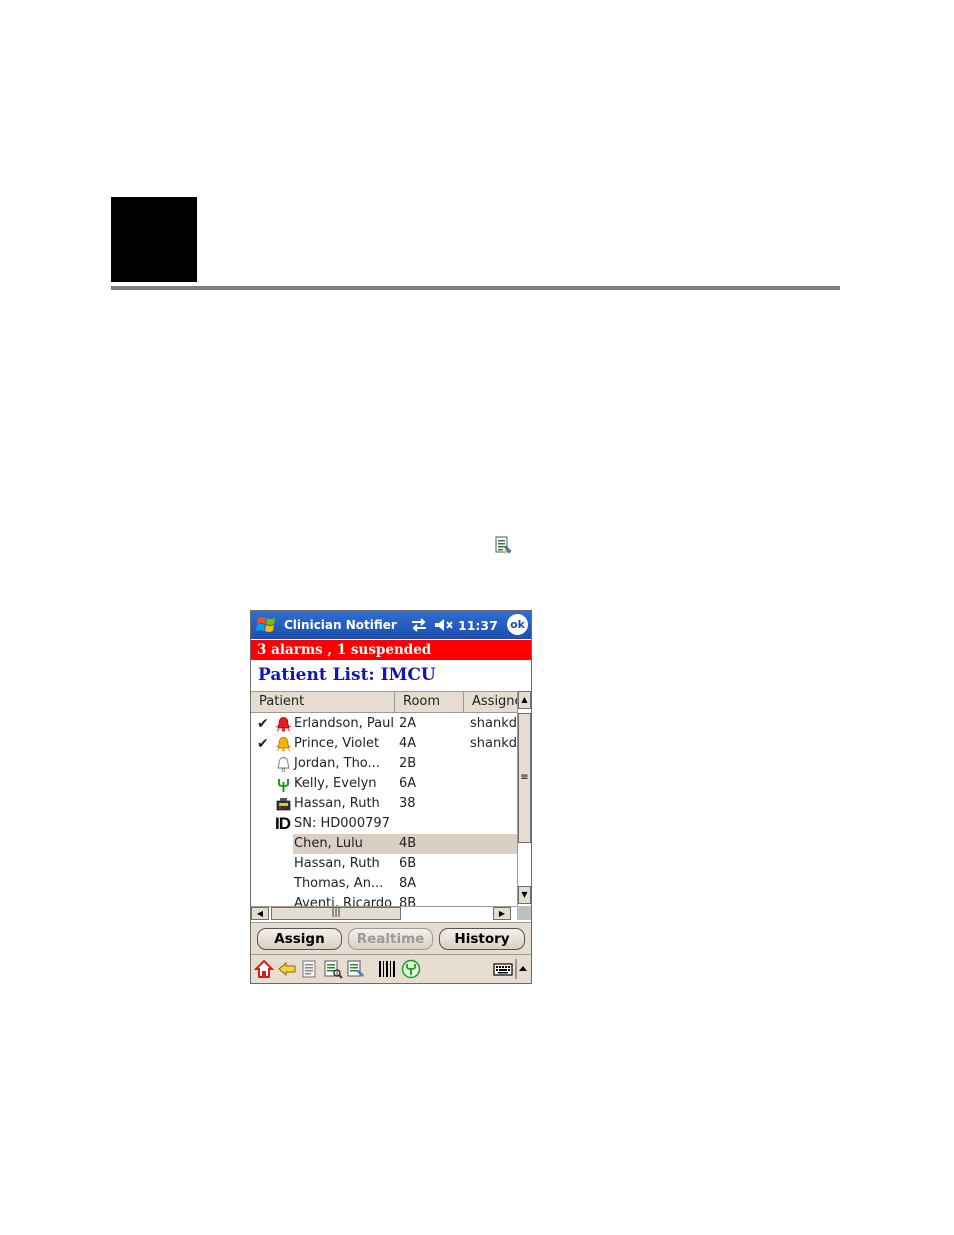  I want to click on patient-room: 6A, so click(408, 783).